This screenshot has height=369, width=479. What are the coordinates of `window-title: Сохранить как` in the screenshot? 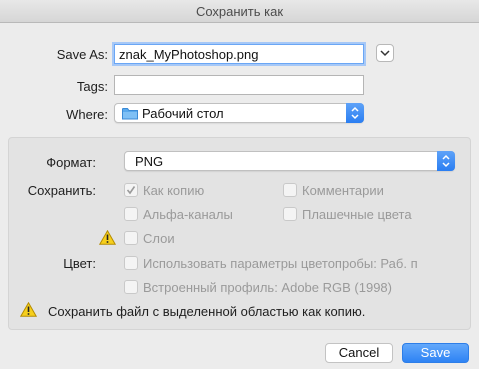 It's located at (239, 11).